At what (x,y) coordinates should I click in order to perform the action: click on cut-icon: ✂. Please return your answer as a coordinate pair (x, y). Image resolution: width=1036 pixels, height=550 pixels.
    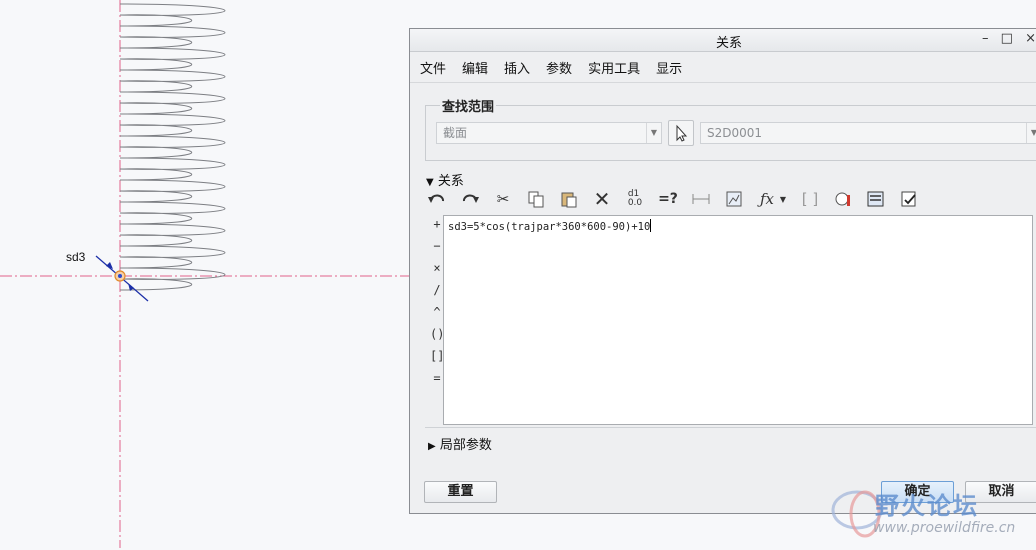
    Looking at the image, I should click on (503, 199).